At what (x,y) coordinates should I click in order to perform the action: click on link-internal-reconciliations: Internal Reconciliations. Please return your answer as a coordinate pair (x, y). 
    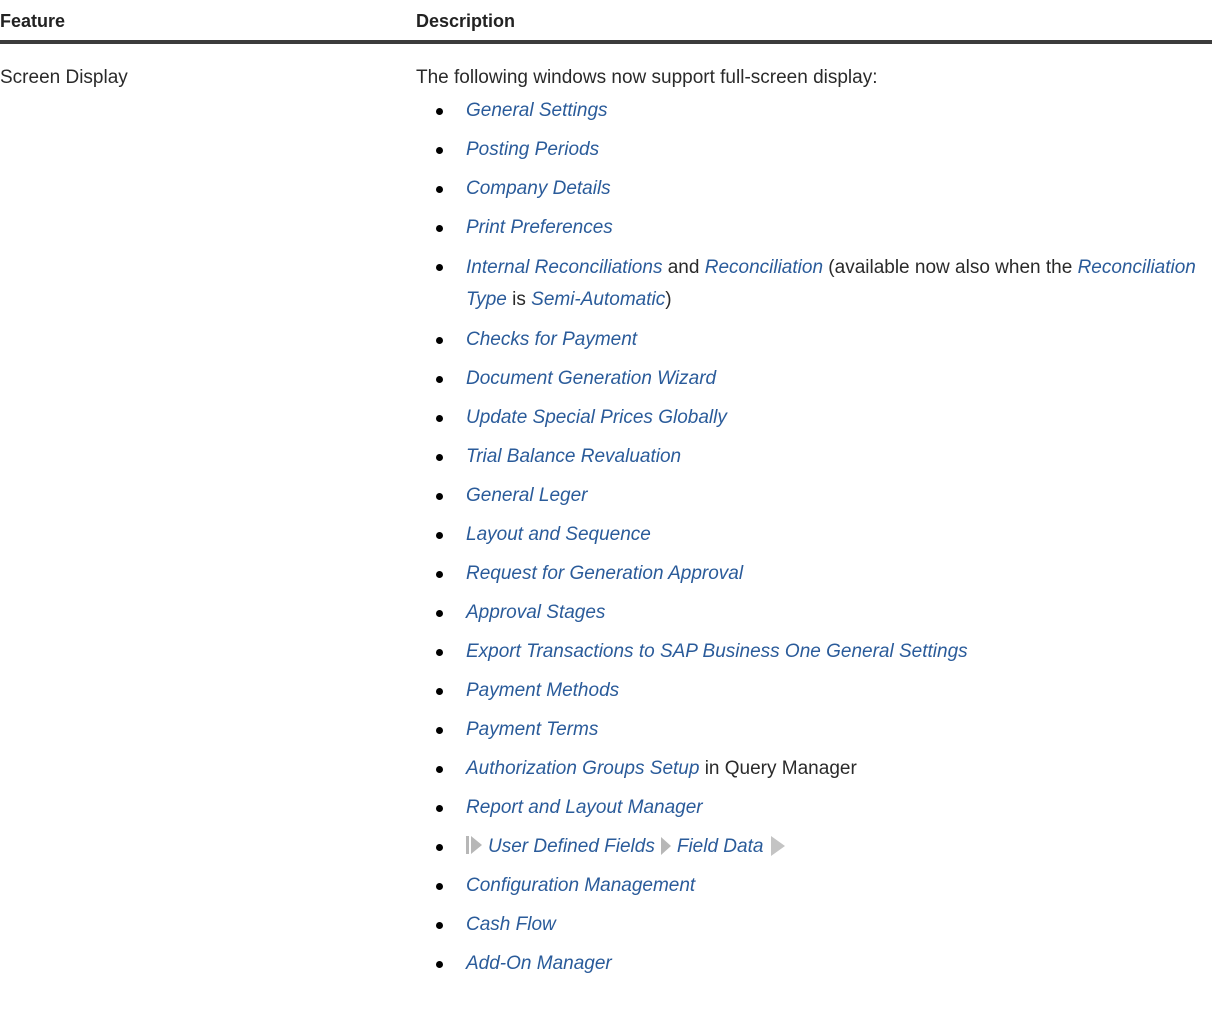
    Looking at the image, I should click on (564, 267).